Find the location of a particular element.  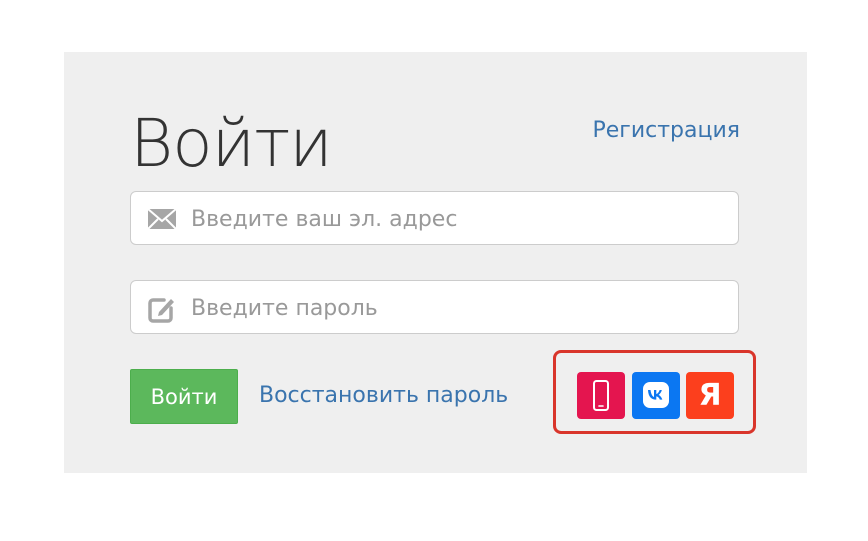

vk-icon is located at coordinates (656, 395).